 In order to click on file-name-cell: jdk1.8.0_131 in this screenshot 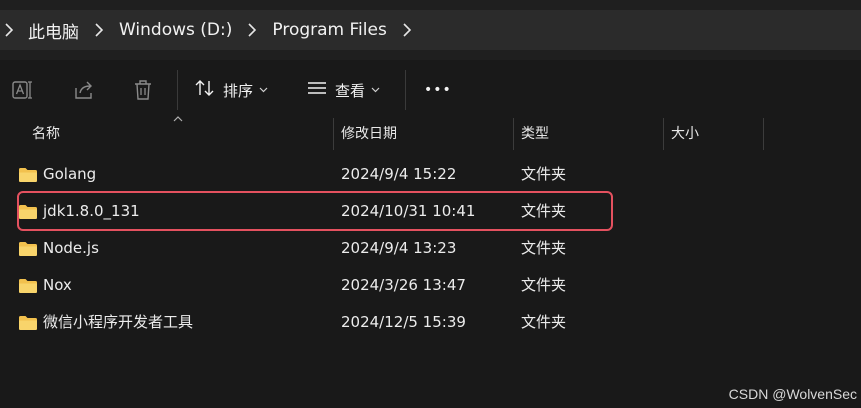, I will do `click(79, 211)`.